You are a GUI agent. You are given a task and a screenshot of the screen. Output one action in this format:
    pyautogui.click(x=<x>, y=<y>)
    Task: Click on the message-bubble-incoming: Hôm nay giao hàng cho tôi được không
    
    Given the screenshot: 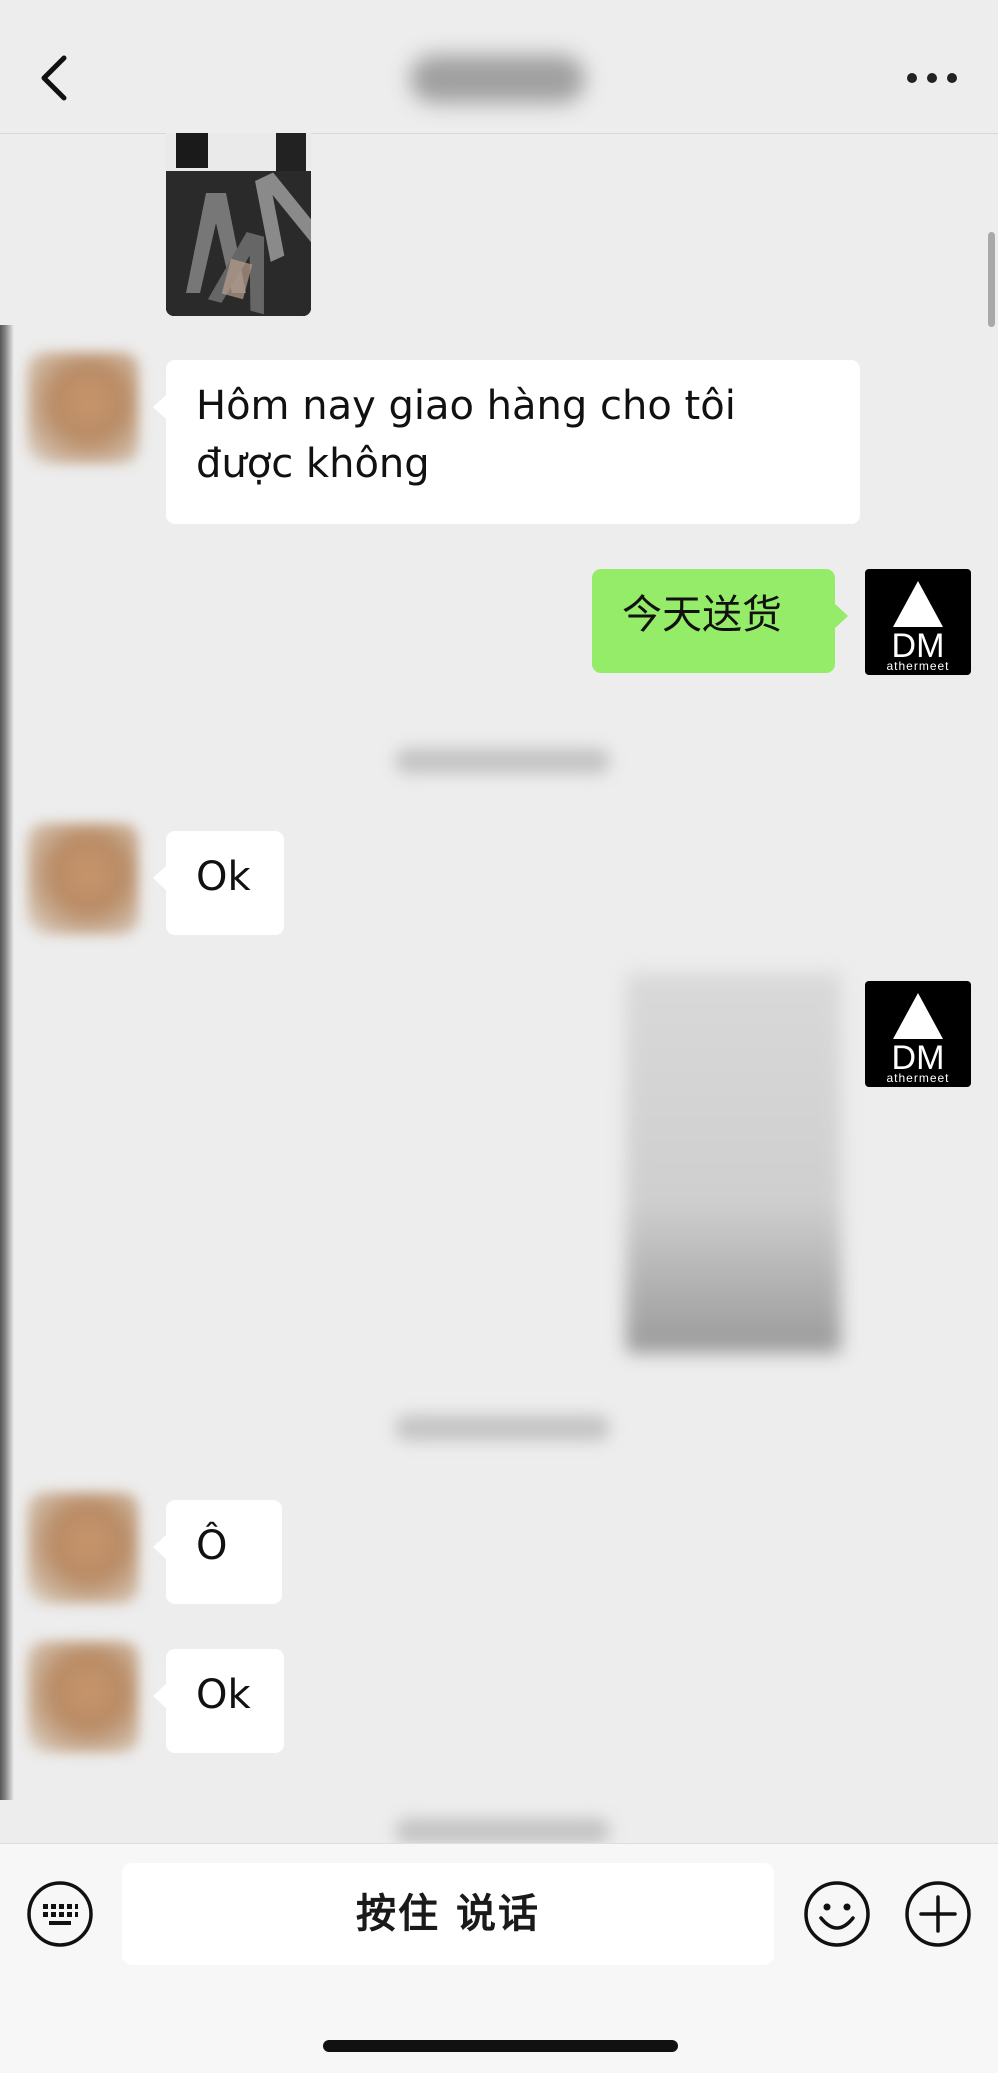 What is the action you would take?
    pyautogui.click(x=506, y=442)
    